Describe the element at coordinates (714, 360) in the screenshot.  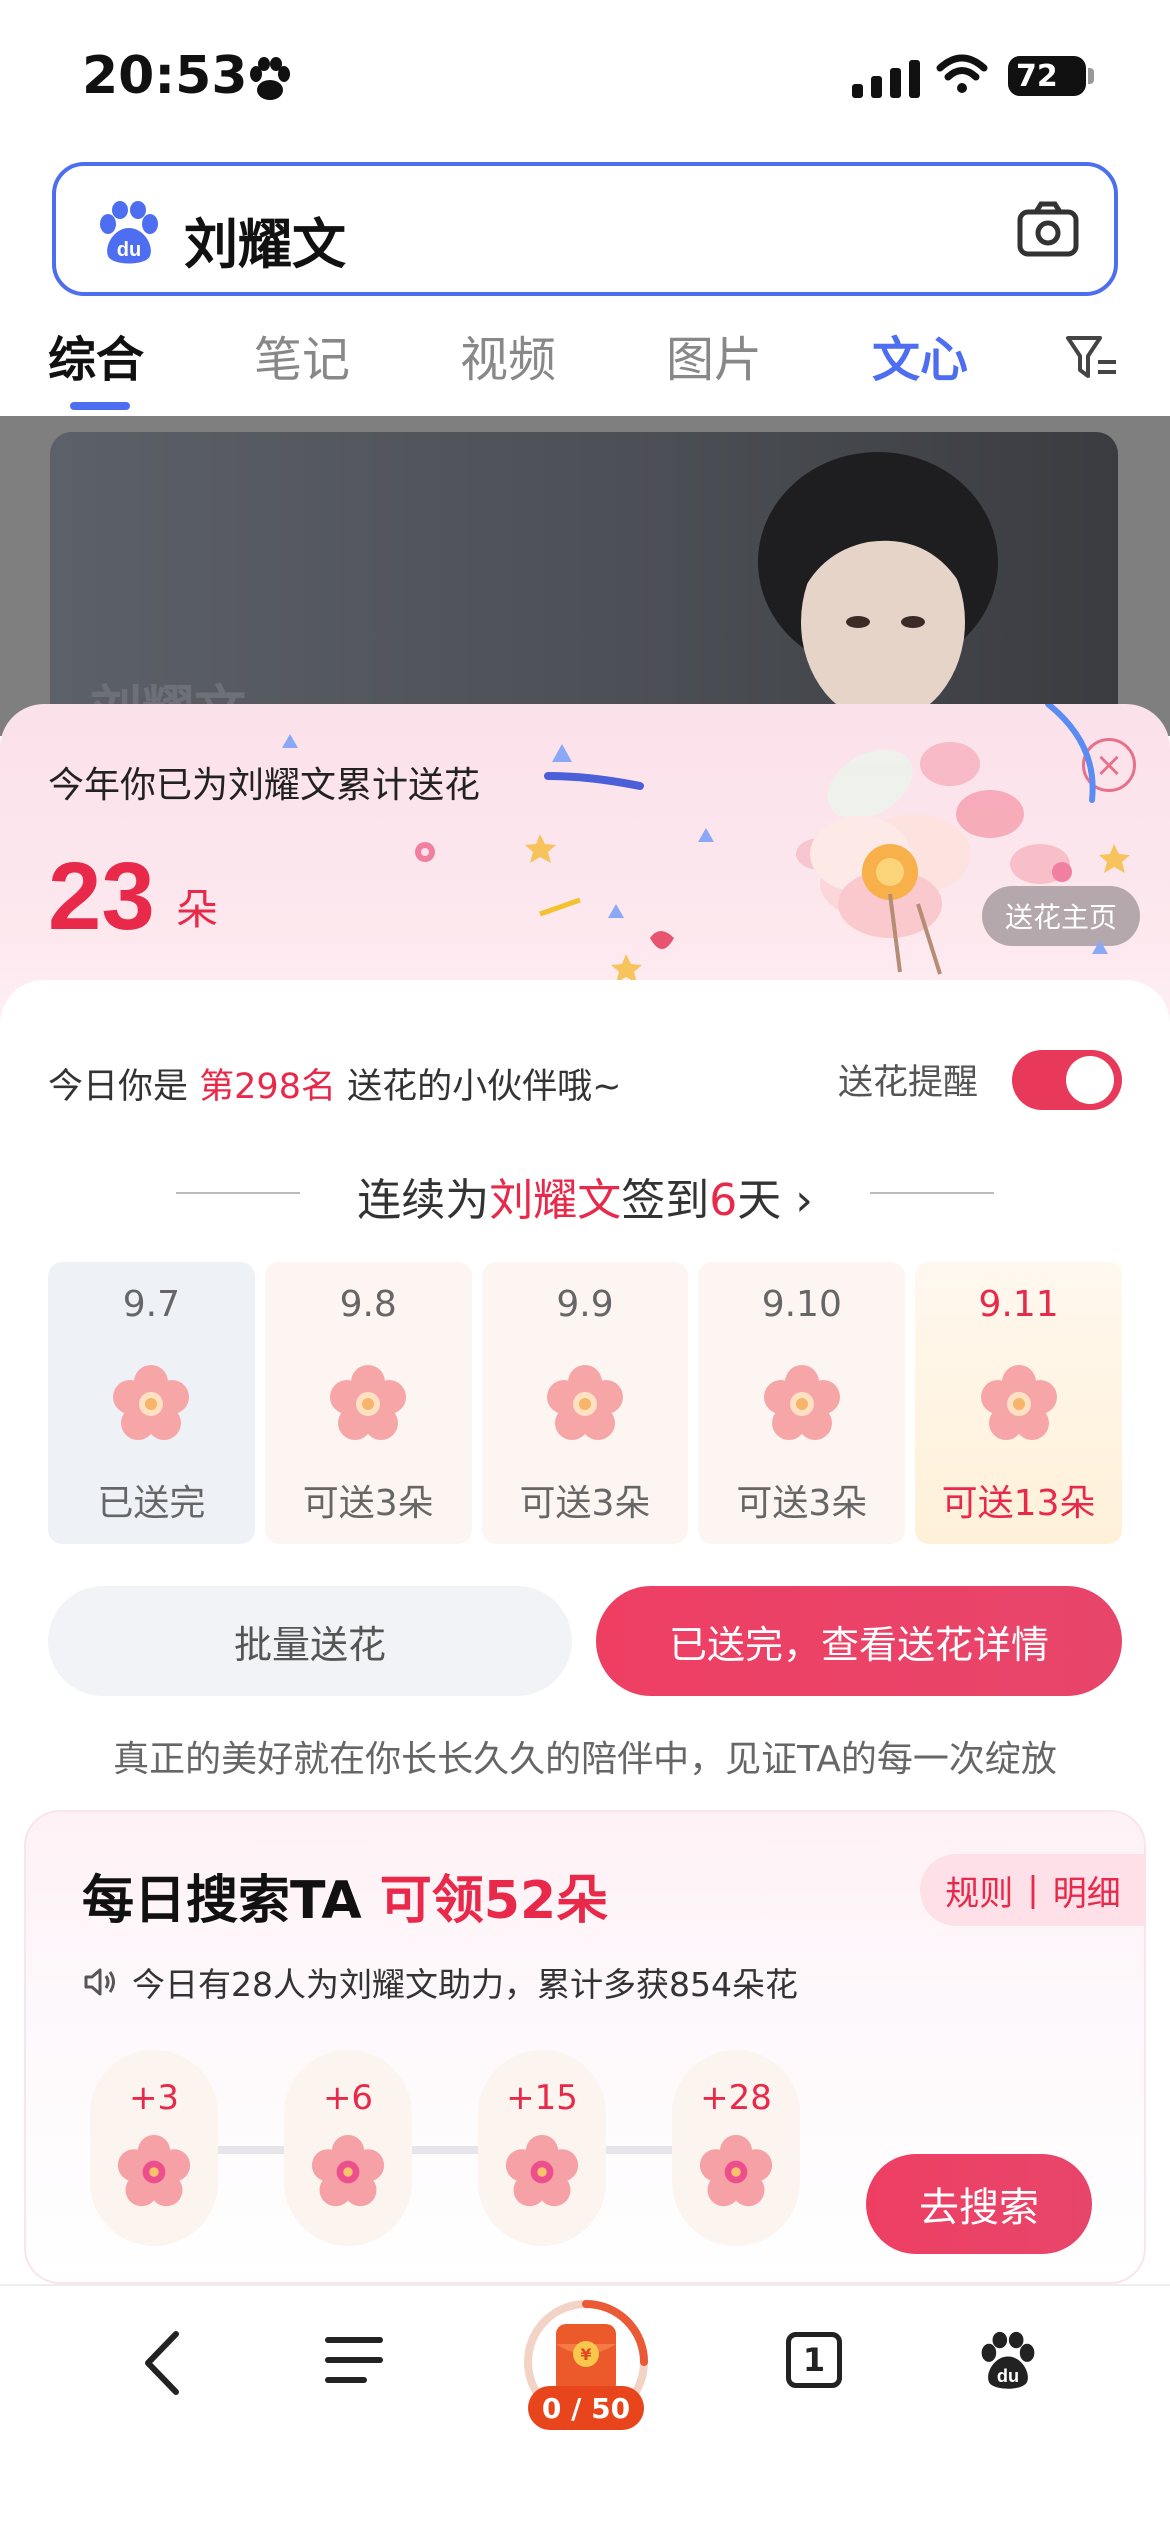
I see `tab-label: 图片` at that location.